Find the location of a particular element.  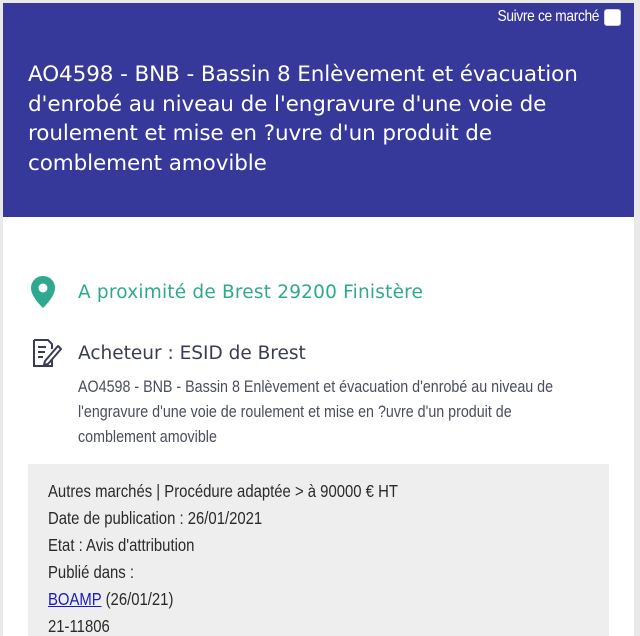

location-text: A proximité de Brest 29200 Finistère is located at coordinates (251, 292).